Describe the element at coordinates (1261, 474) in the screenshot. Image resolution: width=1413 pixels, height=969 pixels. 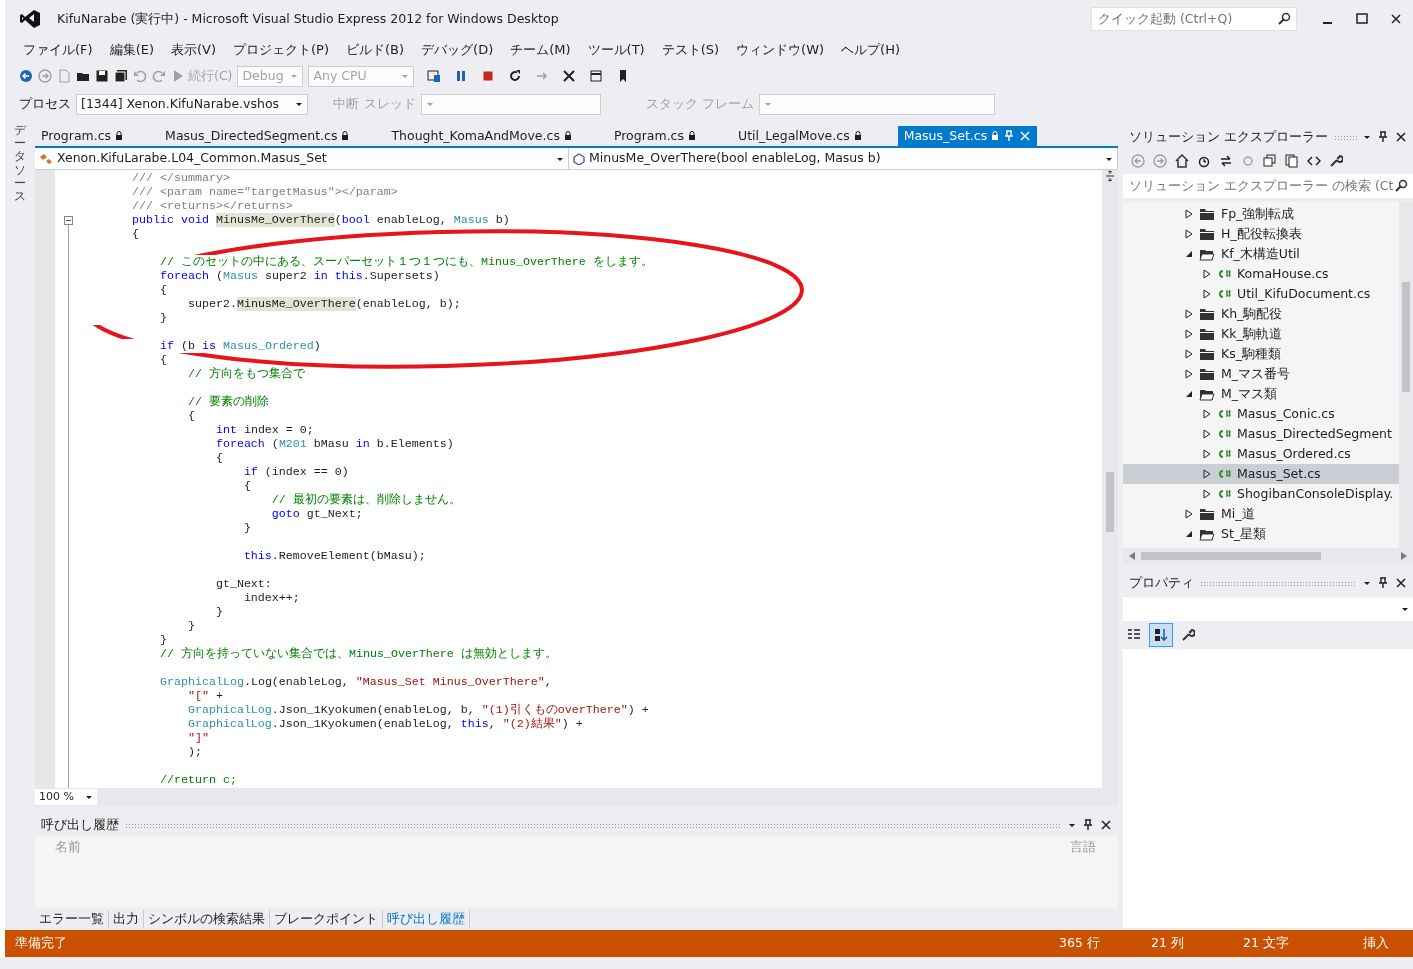
I see `tree-item: Masus_Set.cs` at that location.